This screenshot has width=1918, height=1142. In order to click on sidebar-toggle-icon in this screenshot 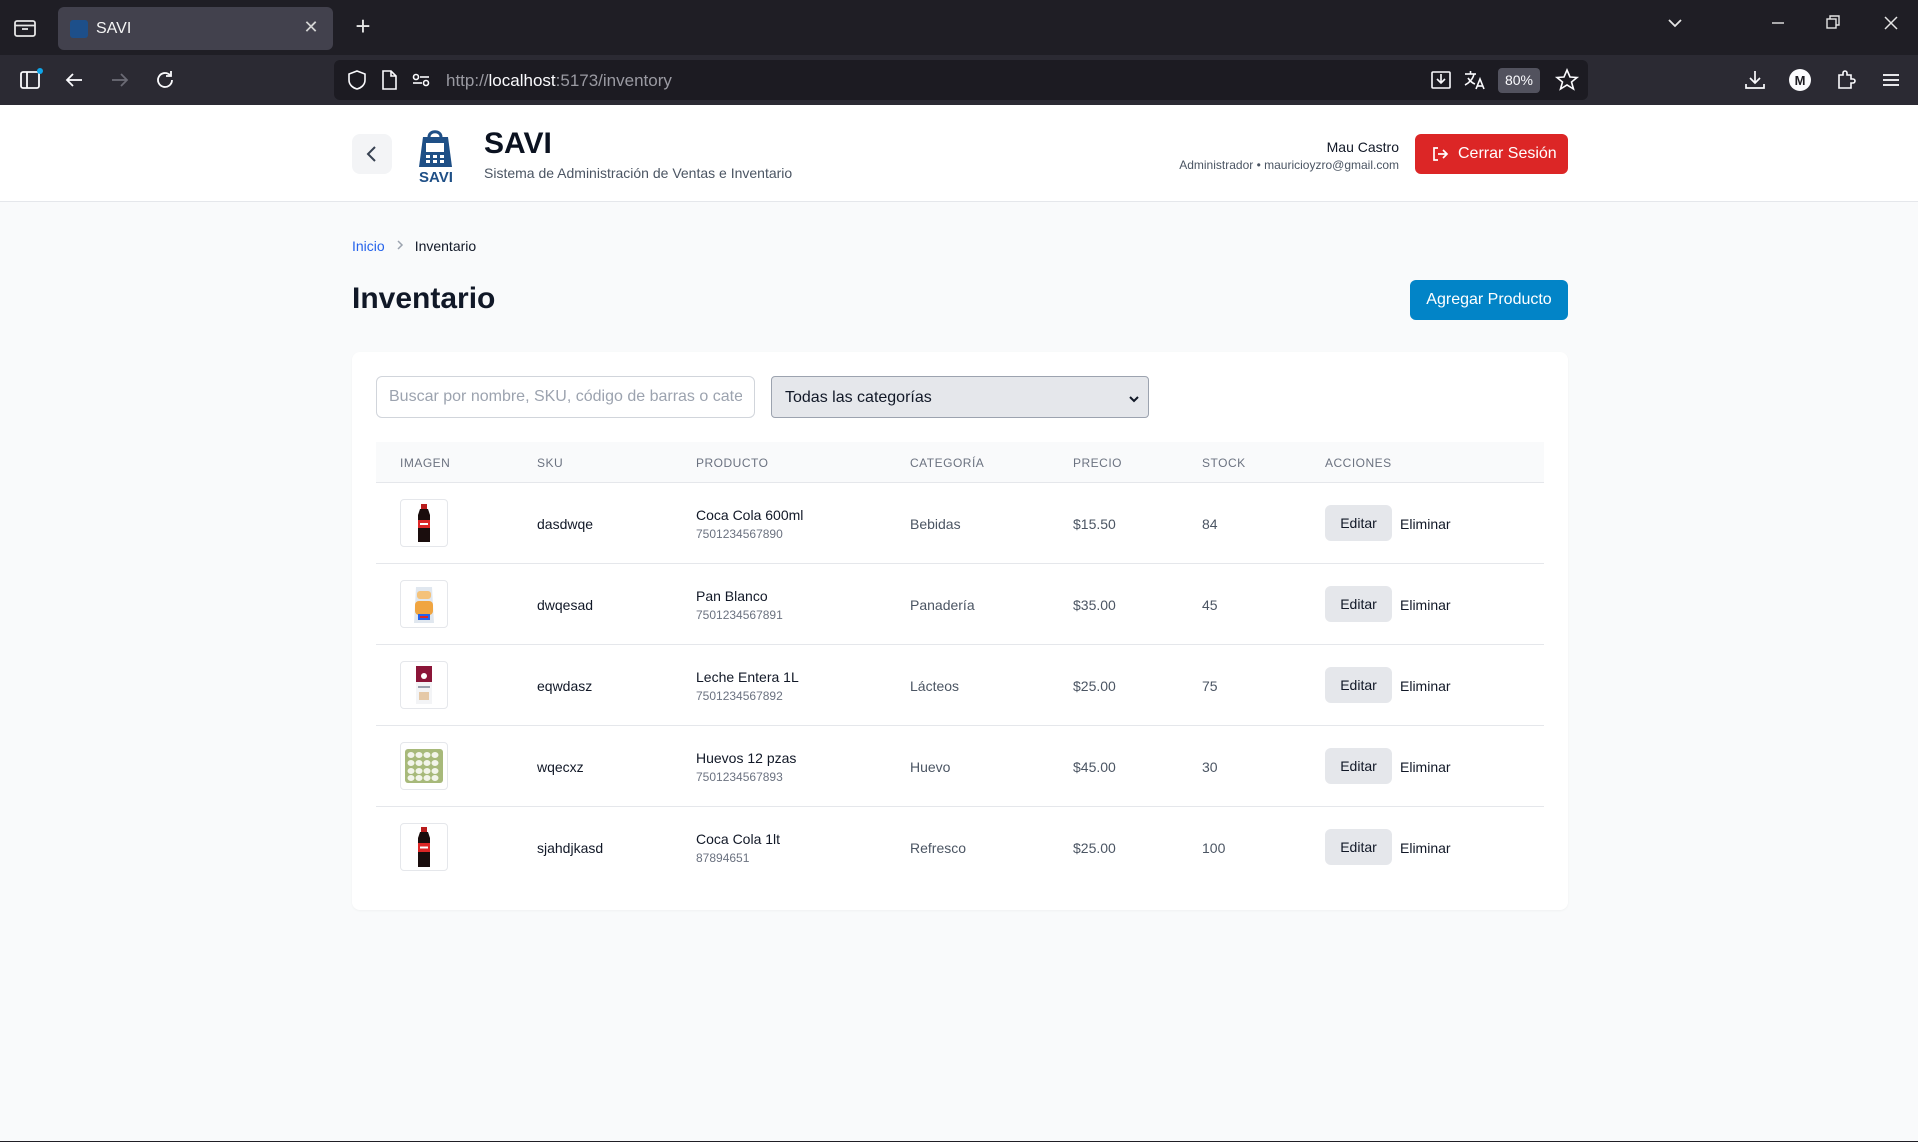, I will do `click(31, 80)`.